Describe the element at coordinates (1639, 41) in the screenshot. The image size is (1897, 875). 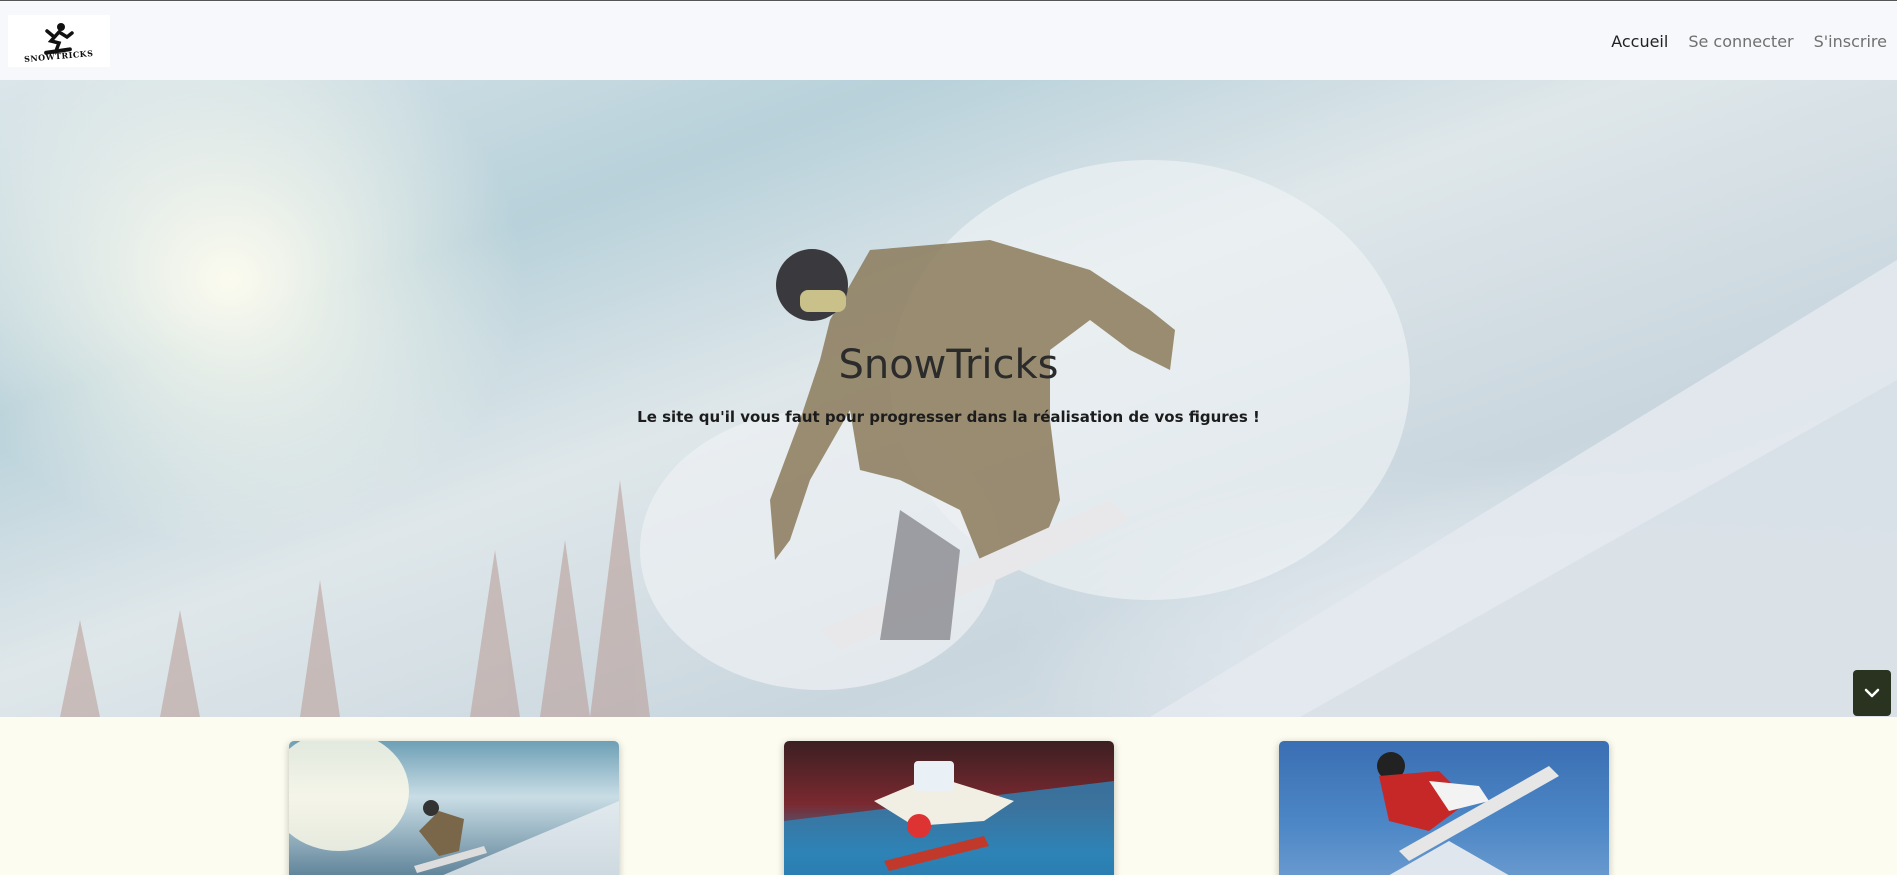
I see `nav-link-accueil: Accueil` at that location.